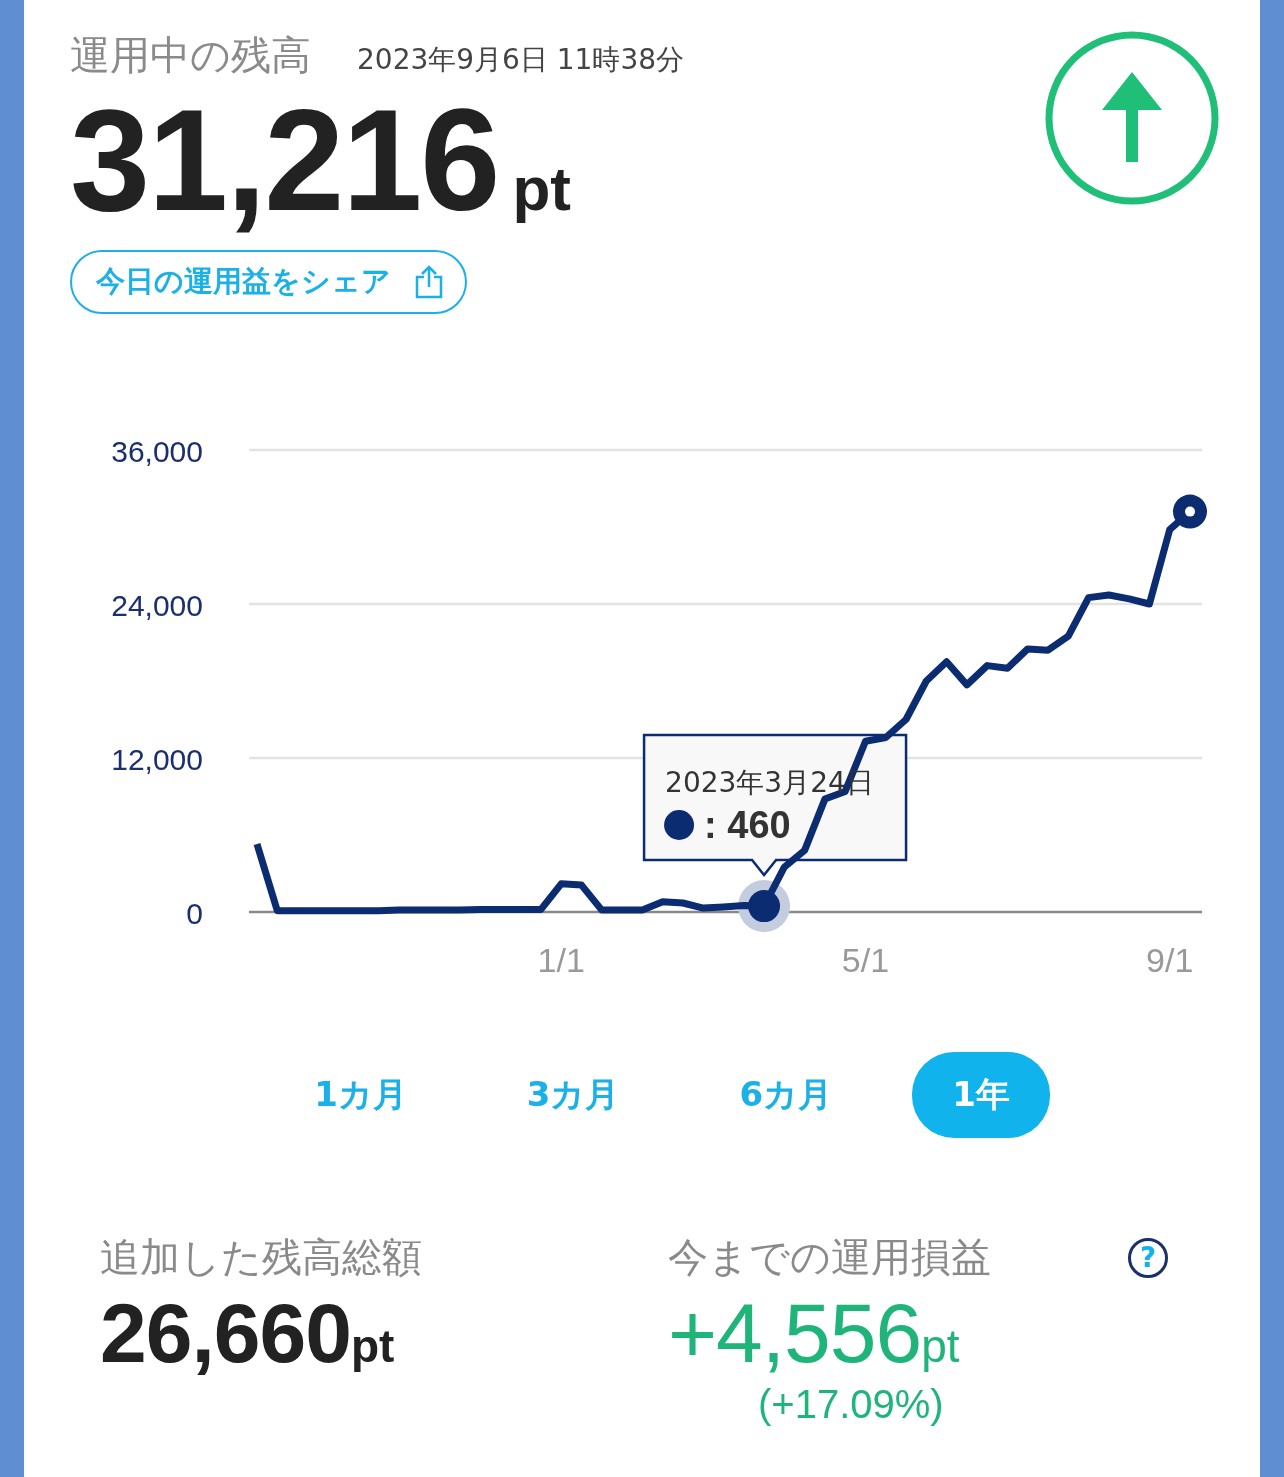 The width and height of the screenshot is (1284, 1477). Describe the element at coordinates (541, 188) in the screenshot. I see `balance-unit: pt` at that location.